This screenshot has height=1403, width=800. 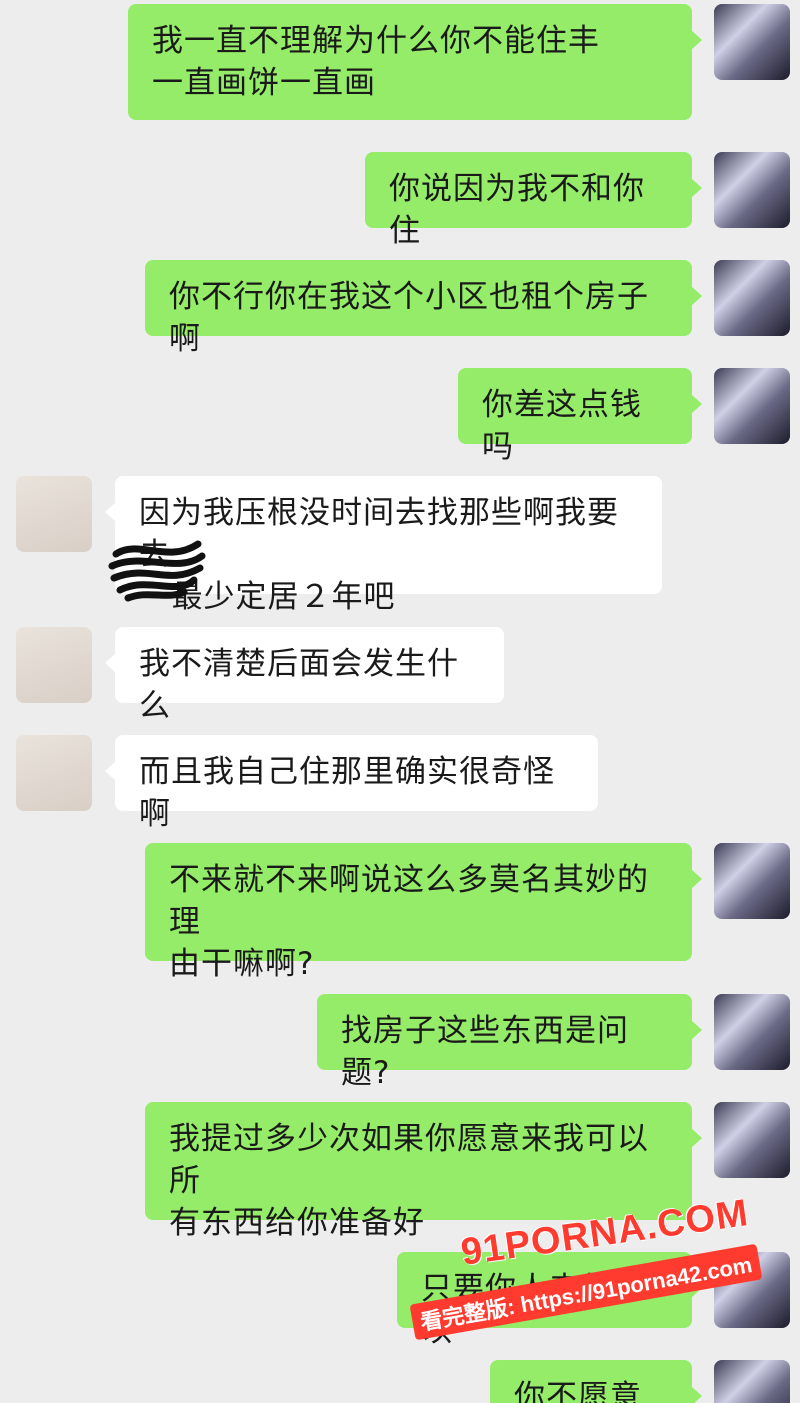 I want to click on message-bubble: 你说因为我不和你住, so click(x=533, y=200).